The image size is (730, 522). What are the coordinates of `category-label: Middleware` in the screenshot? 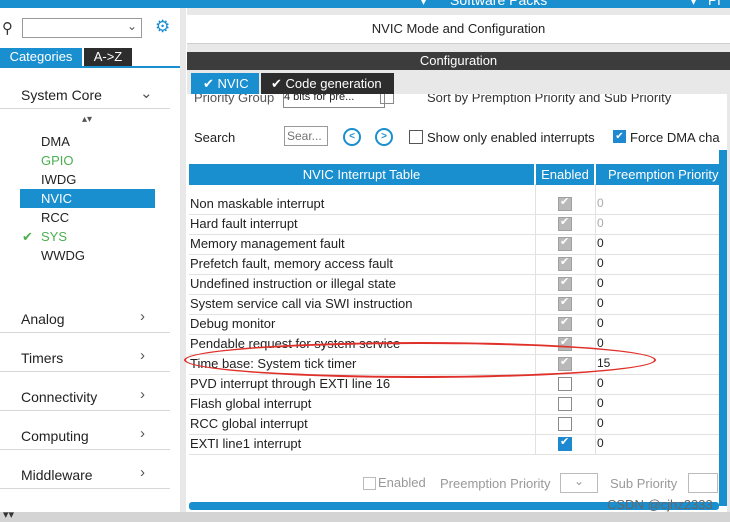 It's located at (57, 475).